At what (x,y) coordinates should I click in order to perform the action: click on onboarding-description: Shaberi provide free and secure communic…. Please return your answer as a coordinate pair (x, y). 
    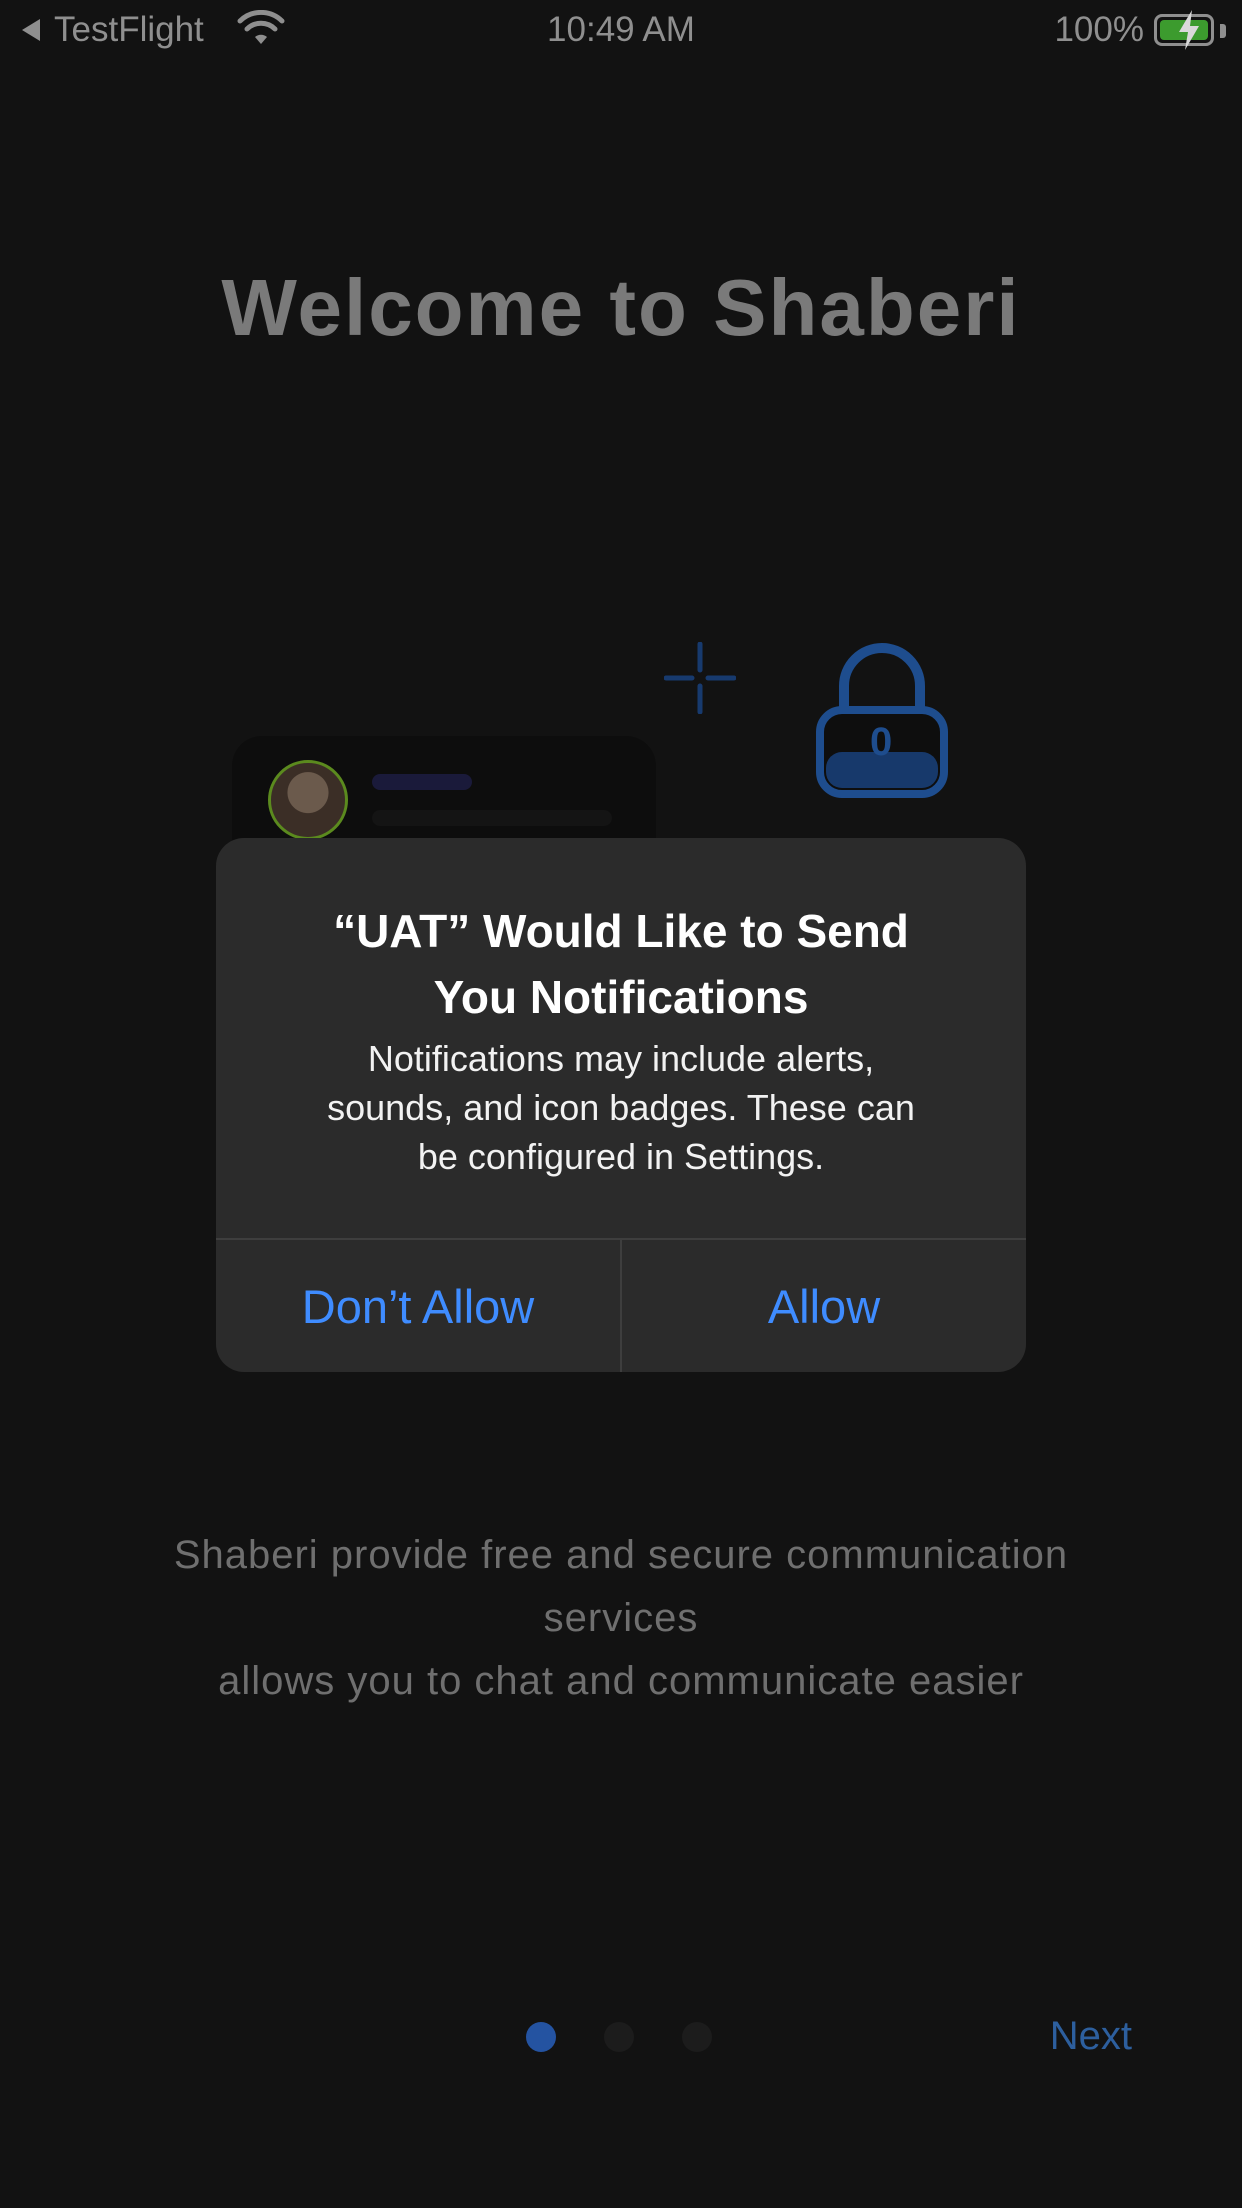
    Looking at the image, I should click on (621, 1618).